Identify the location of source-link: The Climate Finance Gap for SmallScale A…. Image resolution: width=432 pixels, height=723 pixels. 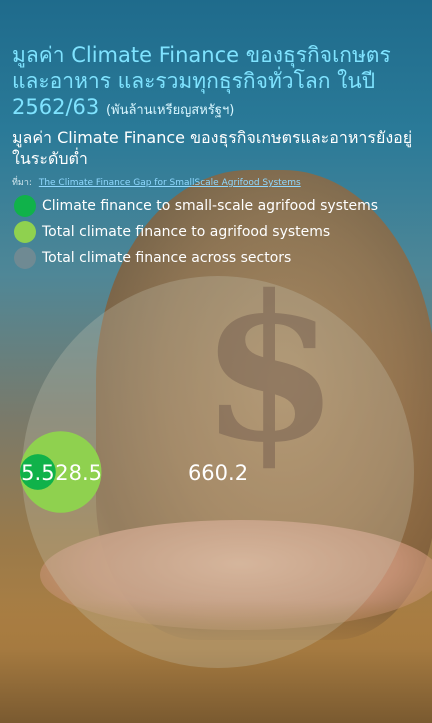
(170, 183).